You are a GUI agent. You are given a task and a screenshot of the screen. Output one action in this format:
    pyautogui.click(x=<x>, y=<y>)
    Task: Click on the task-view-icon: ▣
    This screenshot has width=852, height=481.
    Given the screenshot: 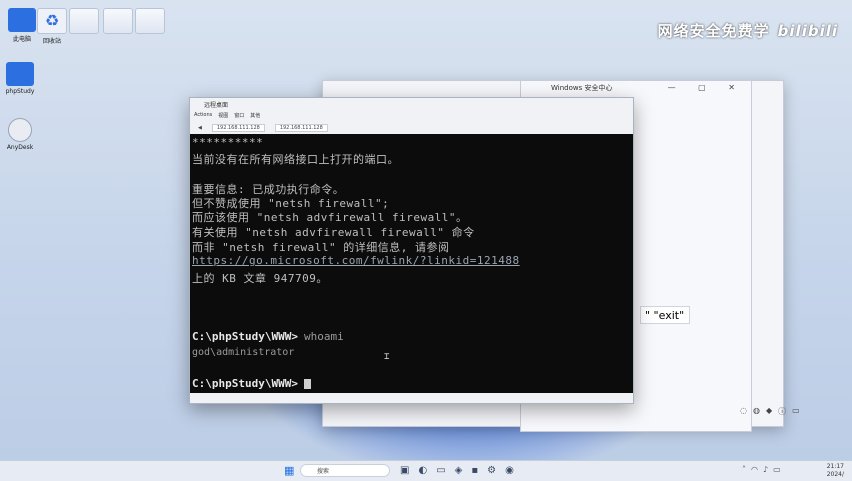 What is the action you would take?
    pyautogui.click(x=404, y=470)
    